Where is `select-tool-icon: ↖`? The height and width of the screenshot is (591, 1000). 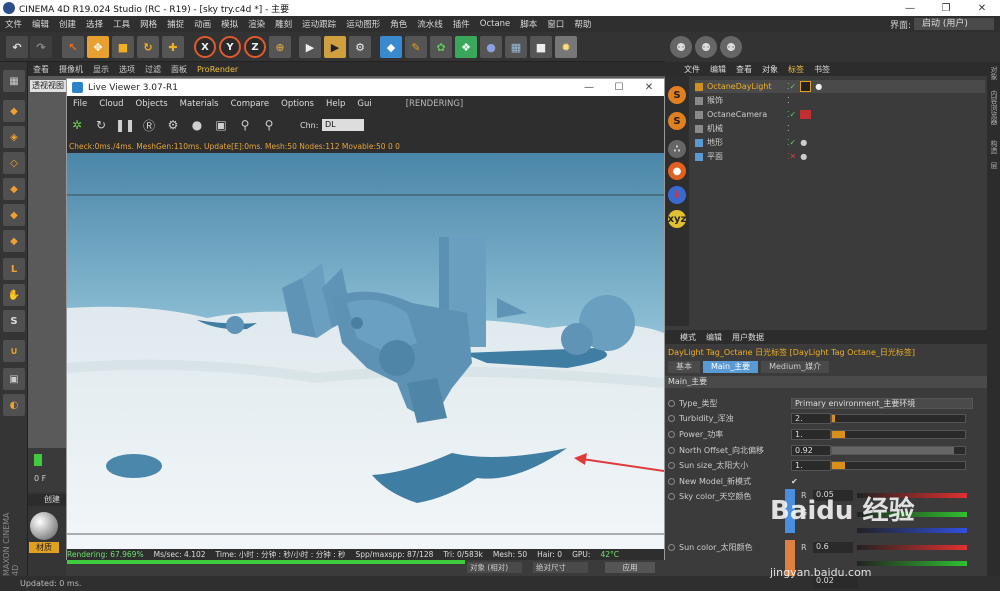
select-tool-icon: ↖ is located at coordinates (73, 47).